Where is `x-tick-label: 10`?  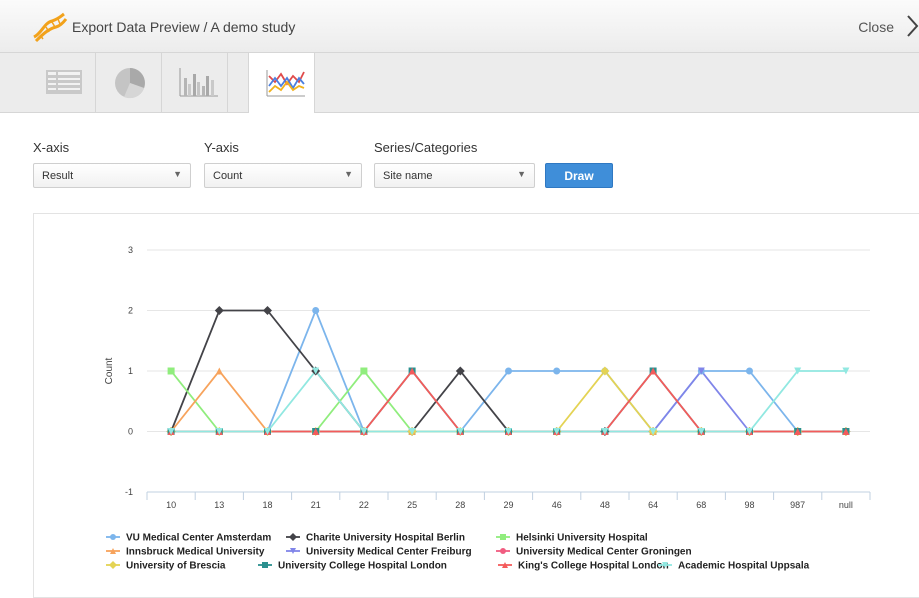 x-tick-label: 10 is located at coordinates (171, 505).